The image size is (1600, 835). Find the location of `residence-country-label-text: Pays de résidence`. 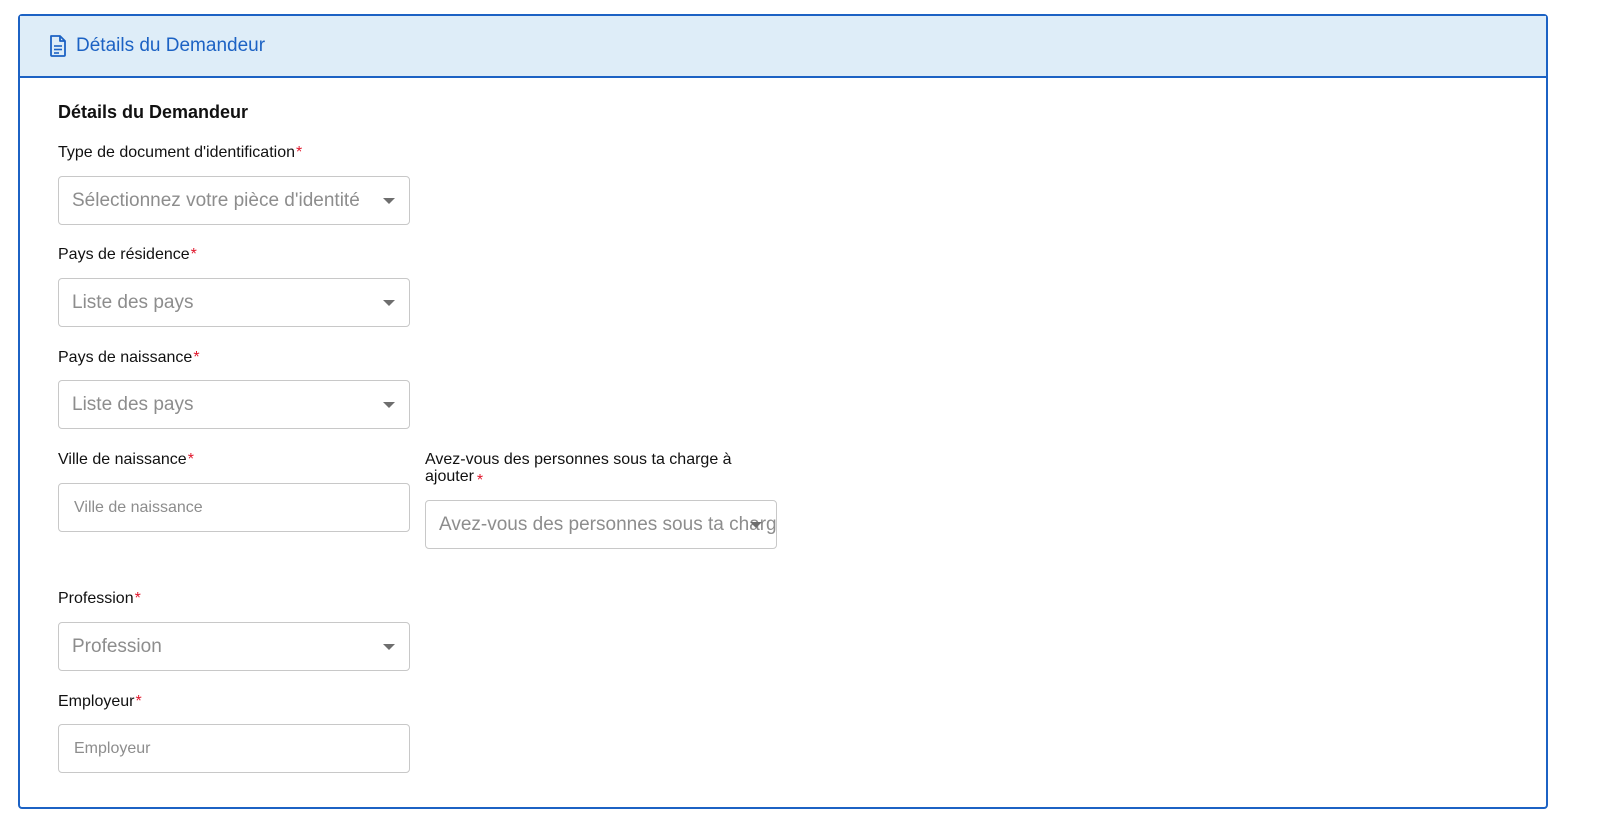

residence-country-label-text: Pays de résidence is located at coordinates (124, 254).